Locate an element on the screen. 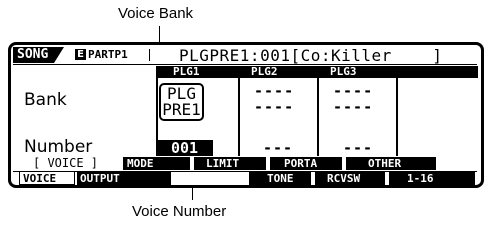  column-header-bar is located at coordinates (317, 72).